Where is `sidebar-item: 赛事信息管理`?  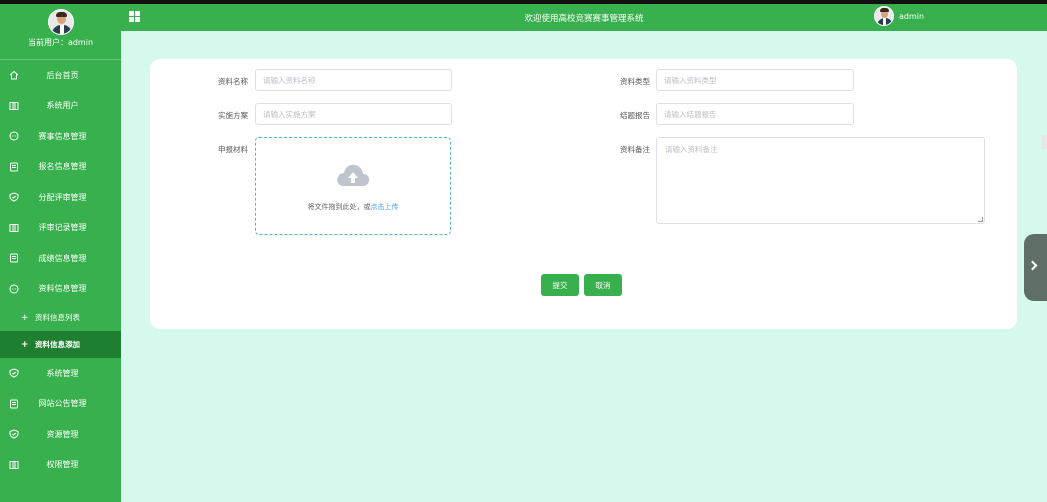 sidebar-item: 赛事信息管理 is located at coordinates (60, 136).